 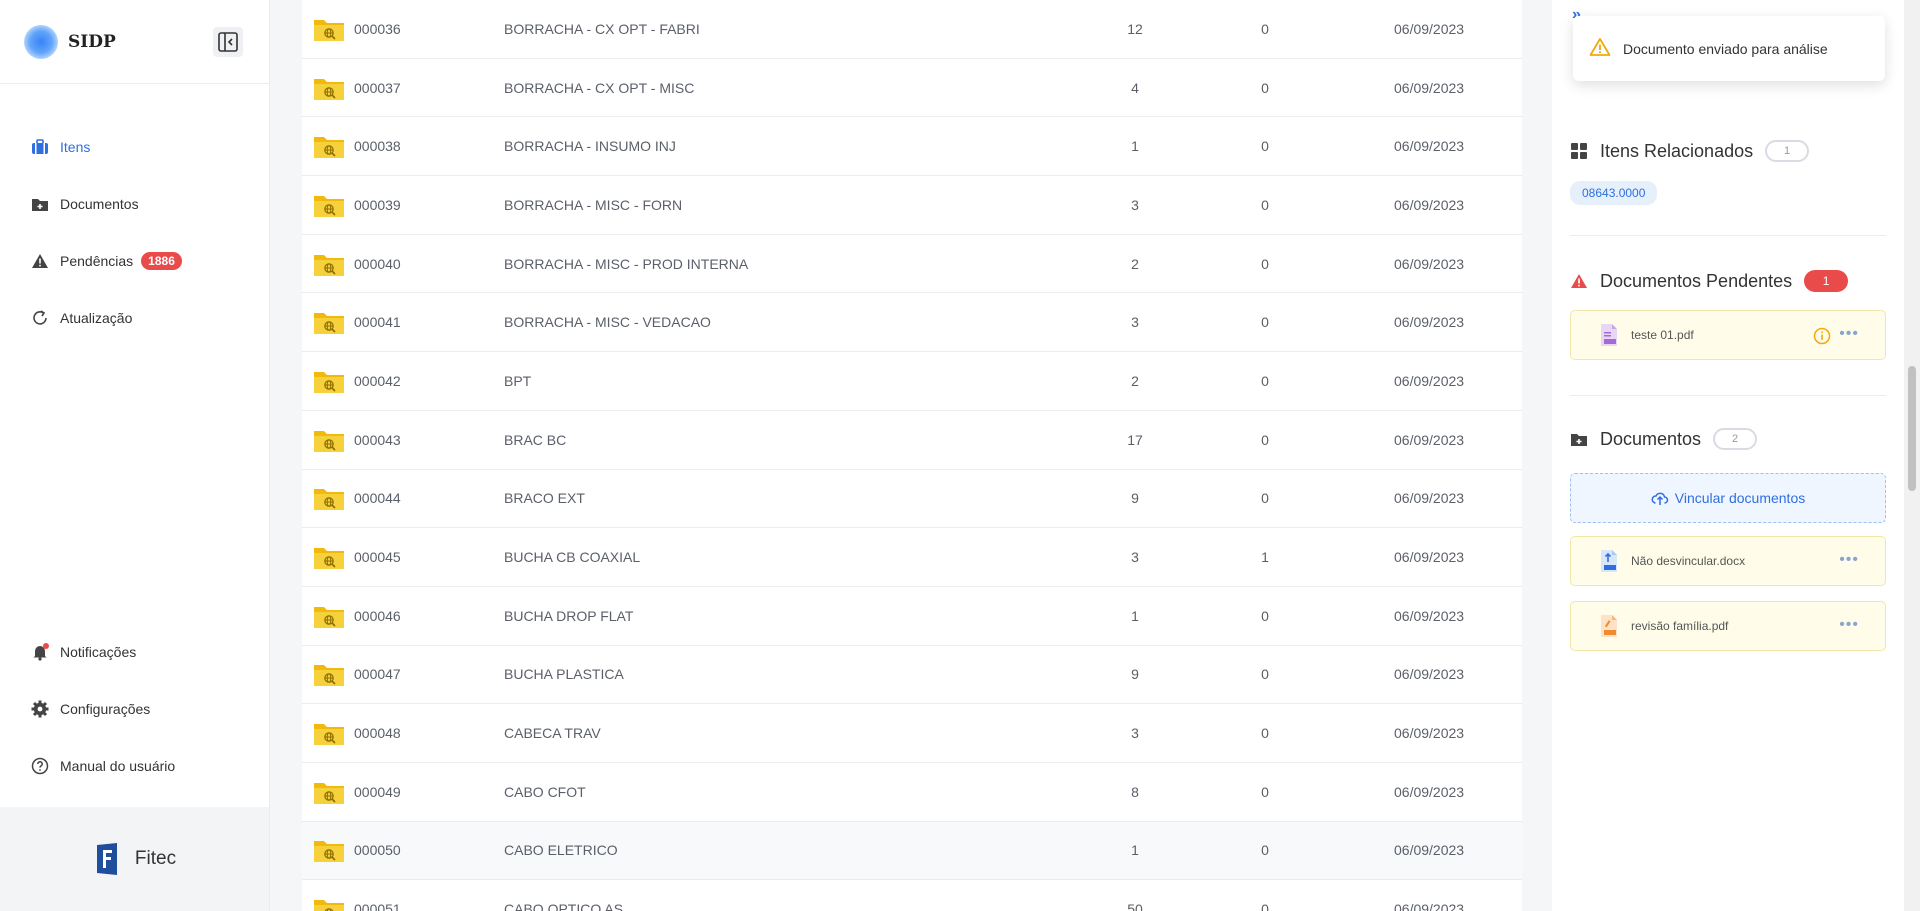 What do you see at coordinates (40, 147) in the screenshot?
I see `briefcase-icon` at bounding box center [40, 147].